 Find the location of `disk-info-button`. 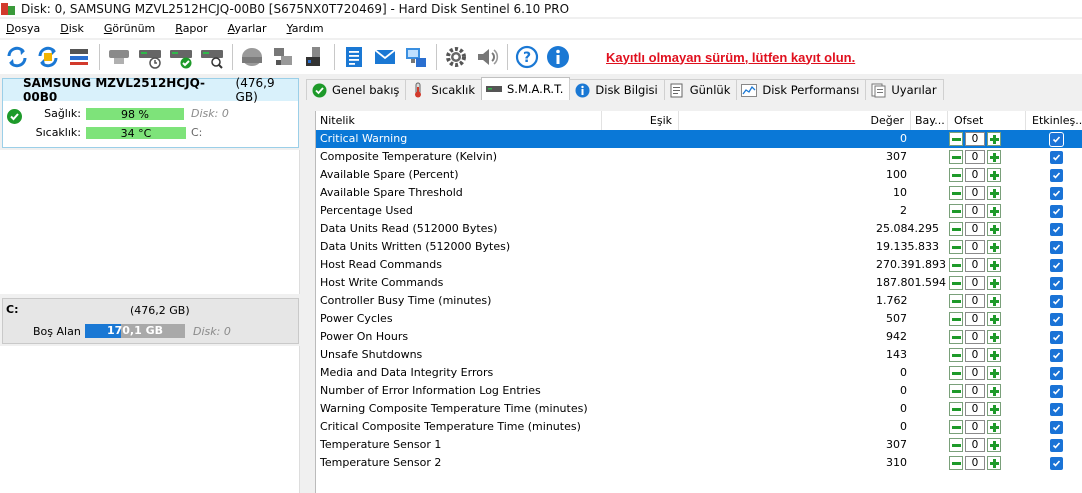

disk-info-button is located at coordinates (119, 57).